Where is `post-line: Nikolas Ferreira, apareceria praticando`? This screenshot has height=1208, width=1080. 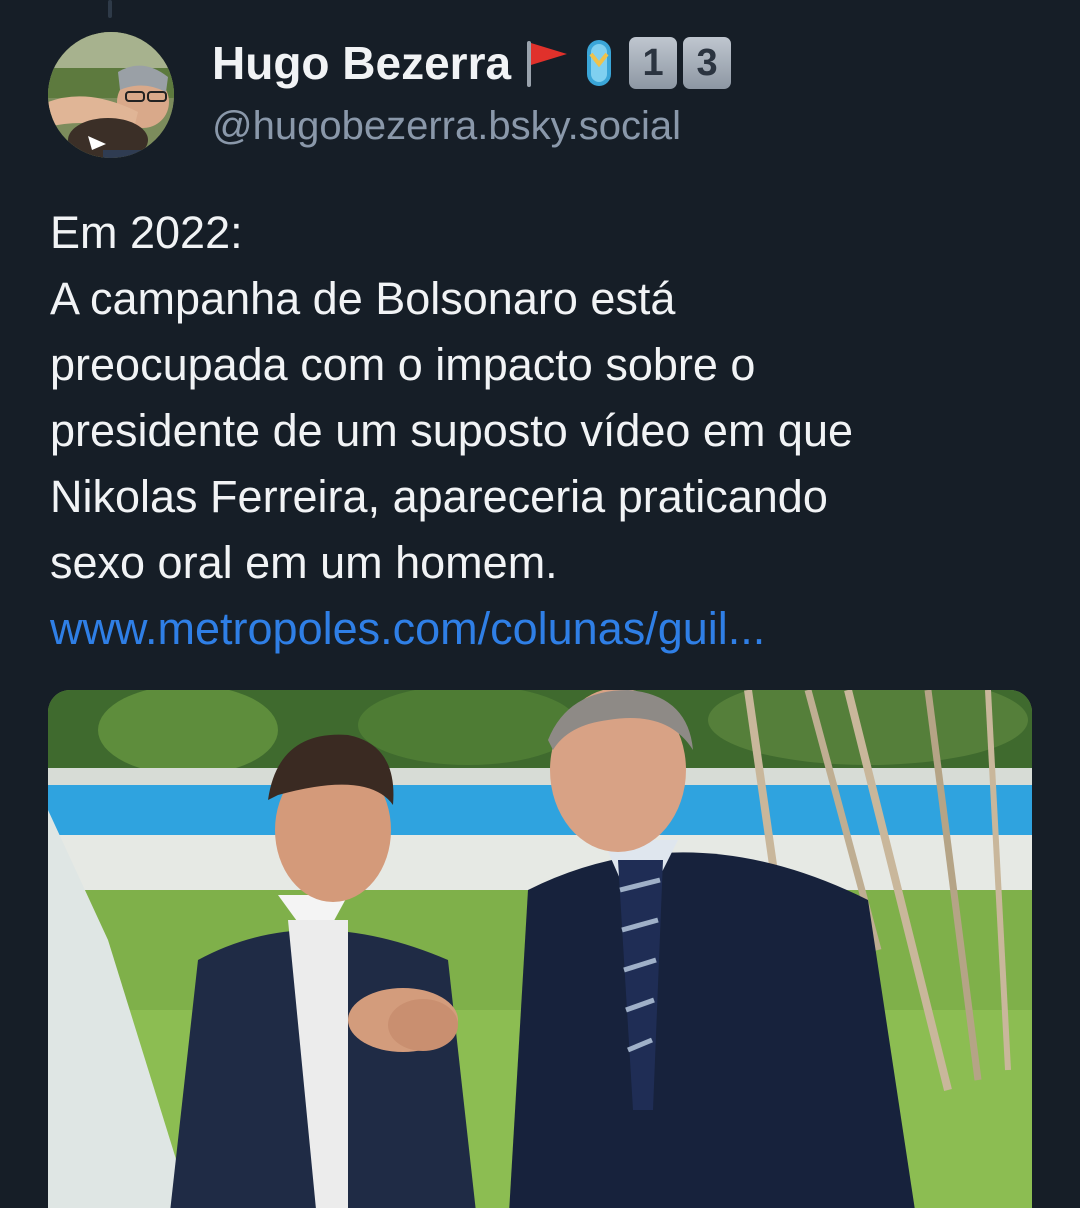
post-line: Nikolas Ferreira, apareceria praticando is located at coordinates (439, 496).